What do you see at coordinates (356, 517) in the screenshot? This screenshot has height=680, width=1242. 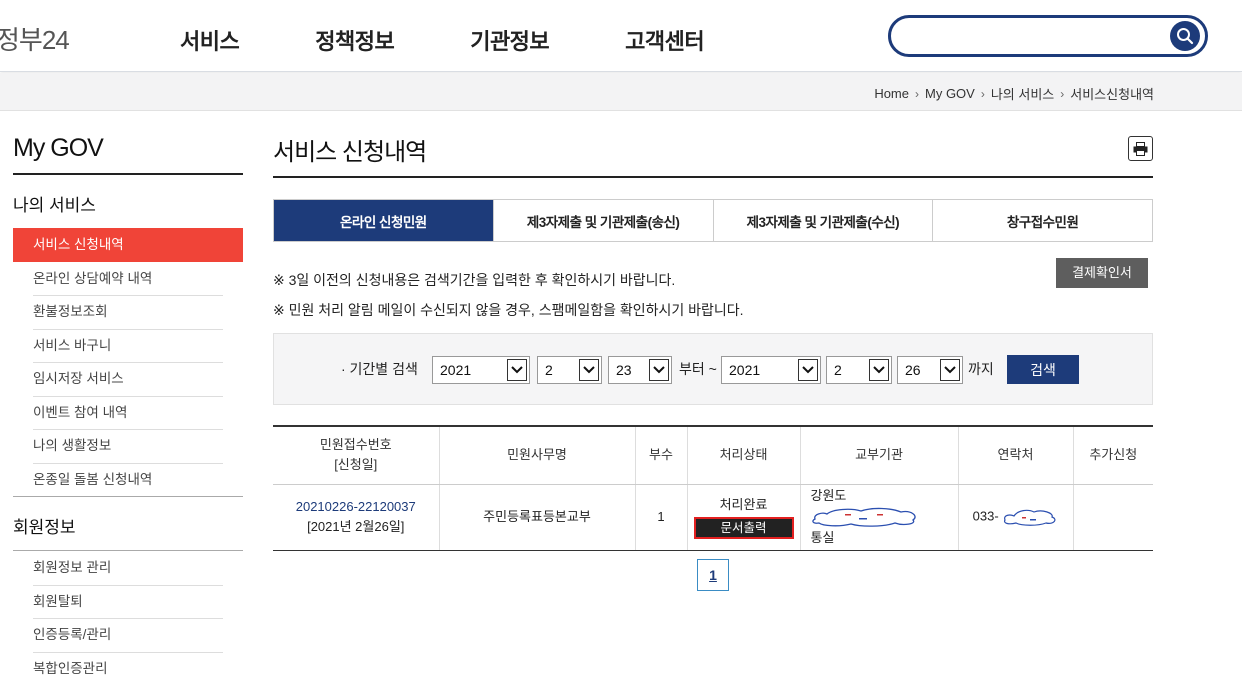 I see `cell-receipt-no: 20210226-22120037 [2021년 2월26일]` at bounding box center [356, 517].